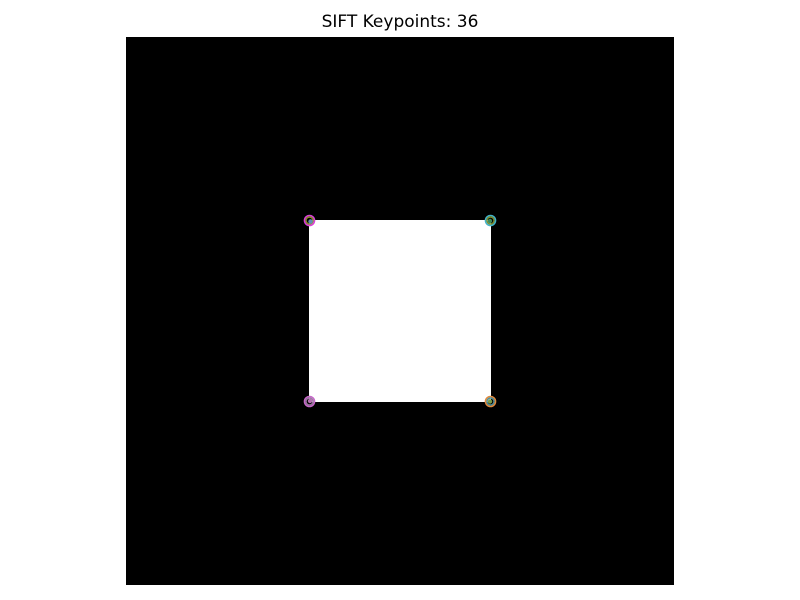  I want to click on figure-title: SIFT Keypoints: 36, so click(400, 22).